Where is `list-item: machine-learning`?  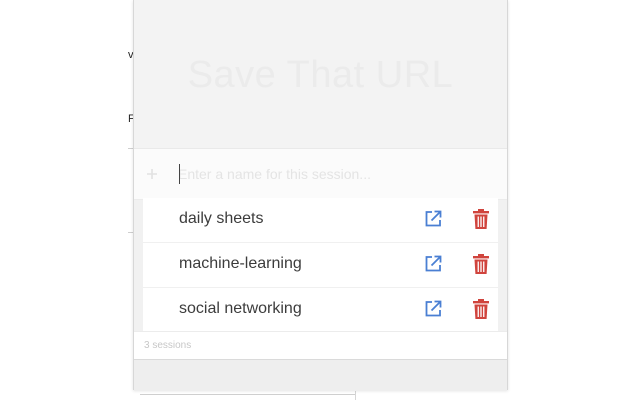
list-item: machine-learning is located at coordinates (320, 265).